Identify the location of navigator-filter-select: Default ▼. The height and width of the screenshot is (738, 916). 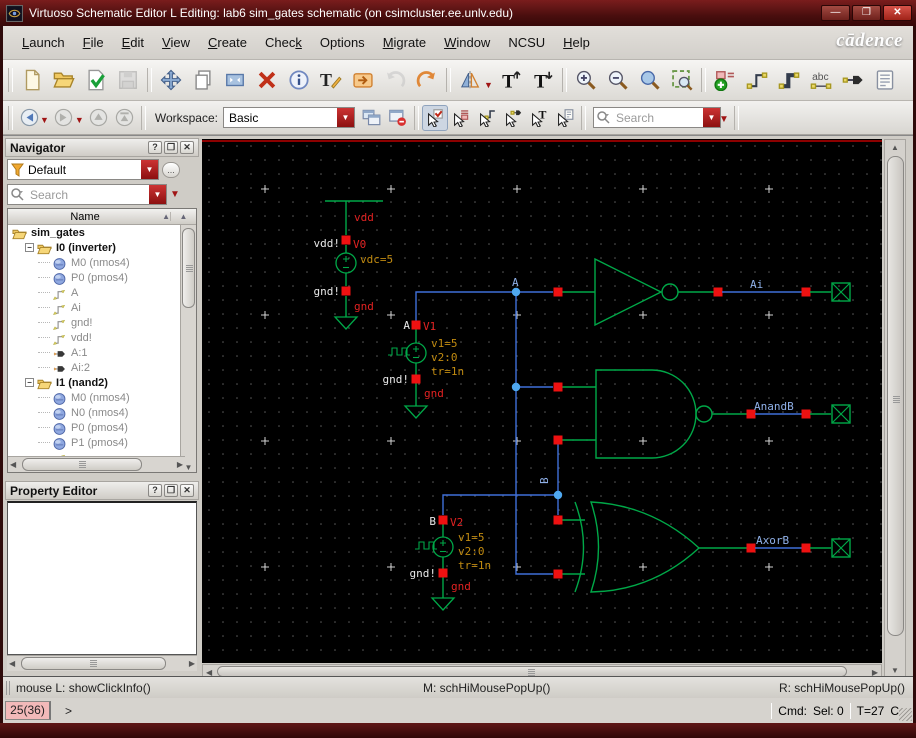
(83, 169).